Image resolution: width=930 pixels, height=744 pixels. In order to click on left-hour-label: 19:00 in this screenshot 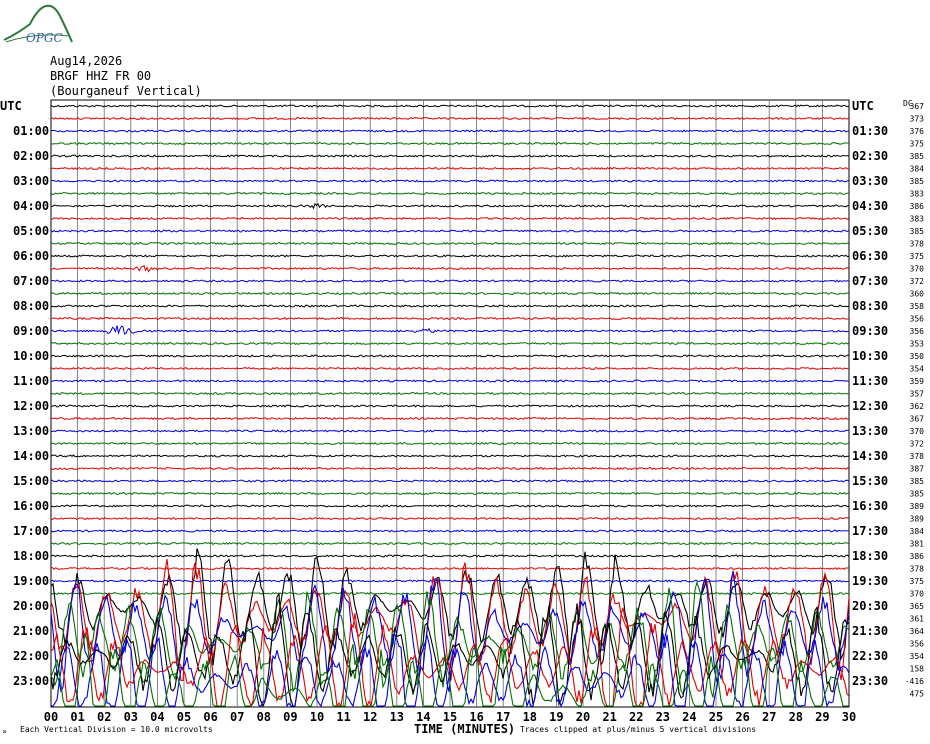, I will do `click(31, 581)`.